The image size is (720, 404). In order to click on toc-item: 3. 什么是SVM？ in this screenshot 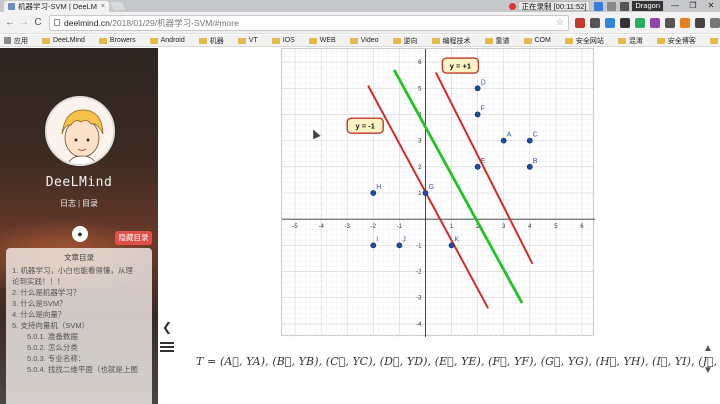, I will do `click(79, 303)`.